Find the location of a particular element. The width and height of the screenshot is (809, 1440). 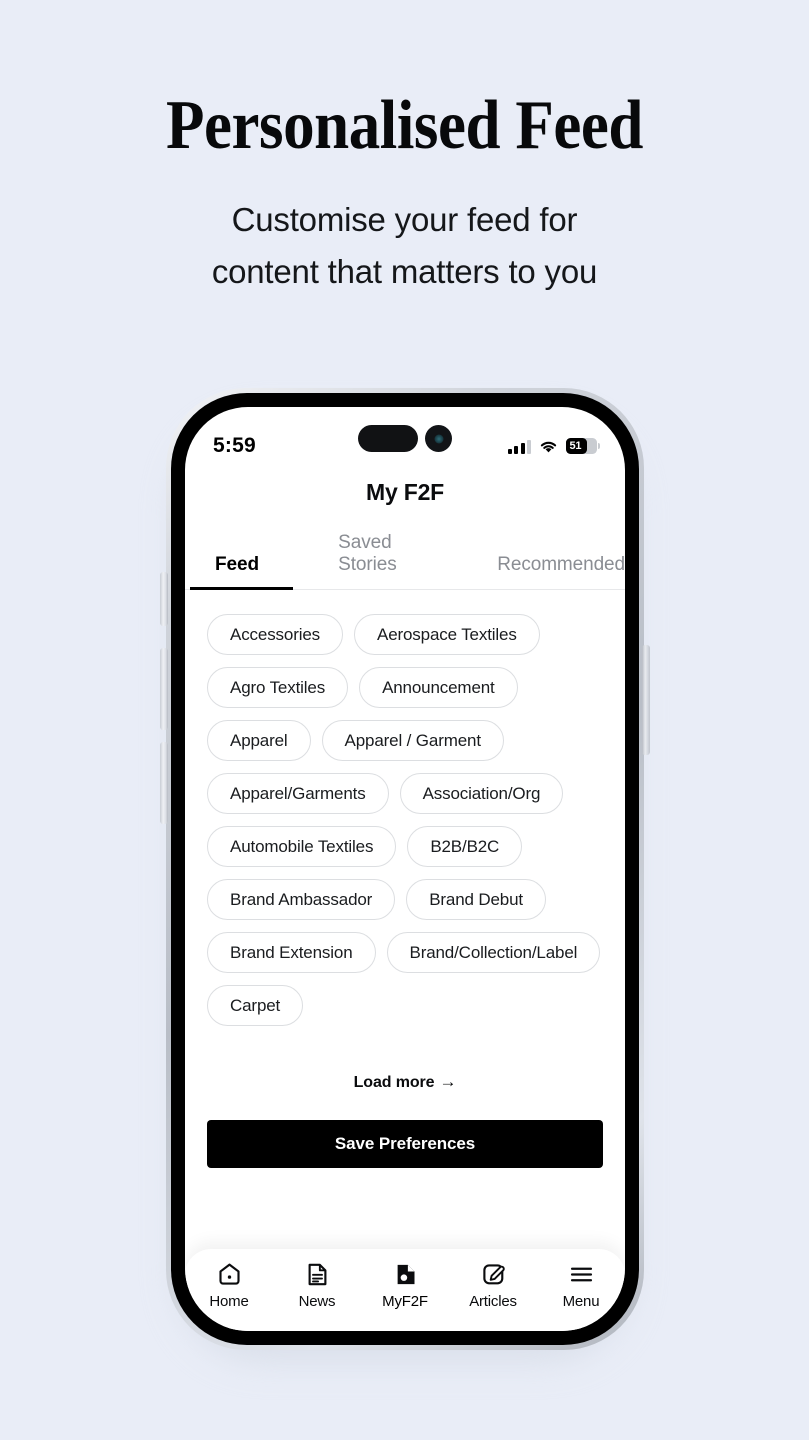

nav-label-myf2f: MyF2F is located at coordinates (405, 1301).